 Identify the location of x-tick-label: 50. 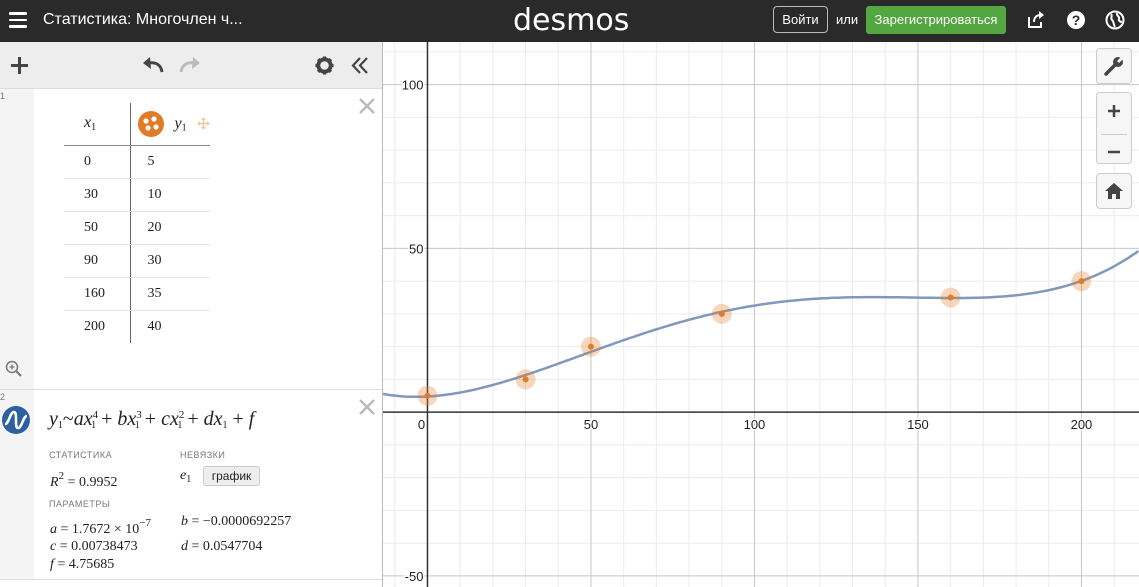
(591, 424).